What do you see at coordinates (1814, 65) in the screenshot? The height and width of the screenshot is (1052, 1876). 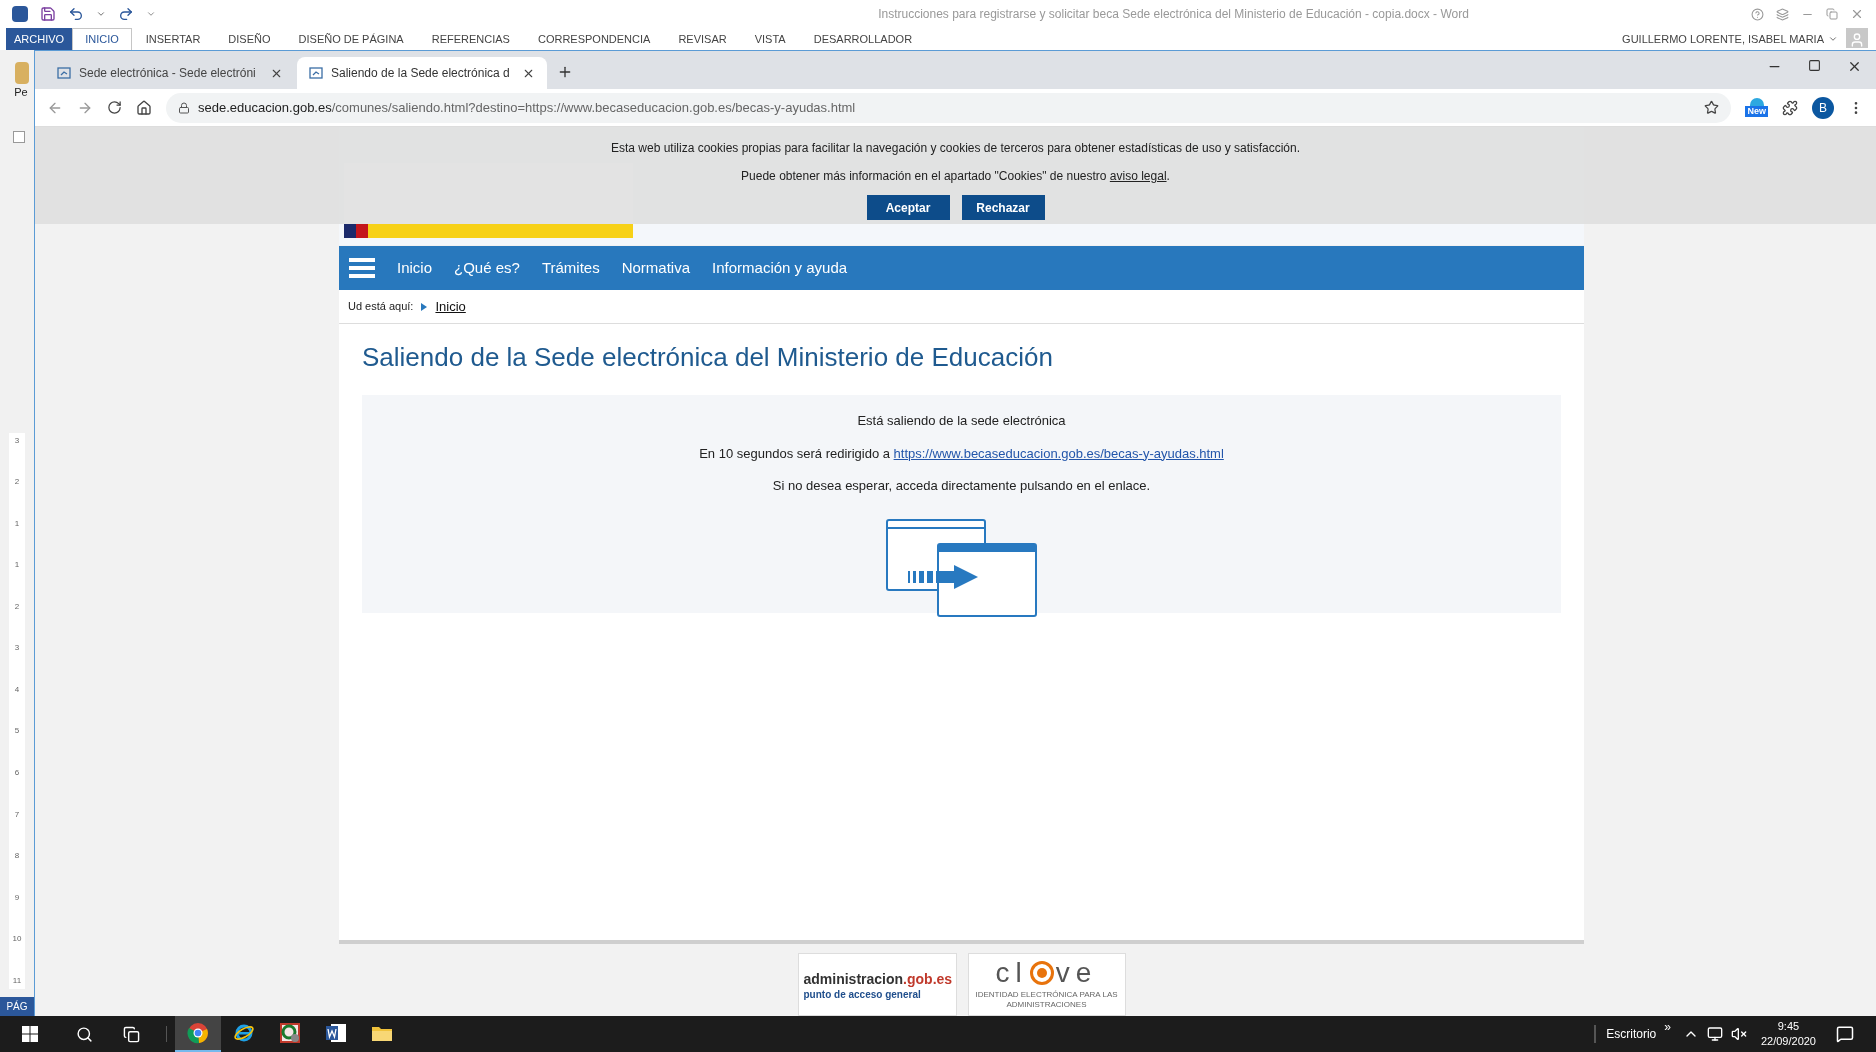 I see `maximize-icon` at bounding box center [1814, 65].